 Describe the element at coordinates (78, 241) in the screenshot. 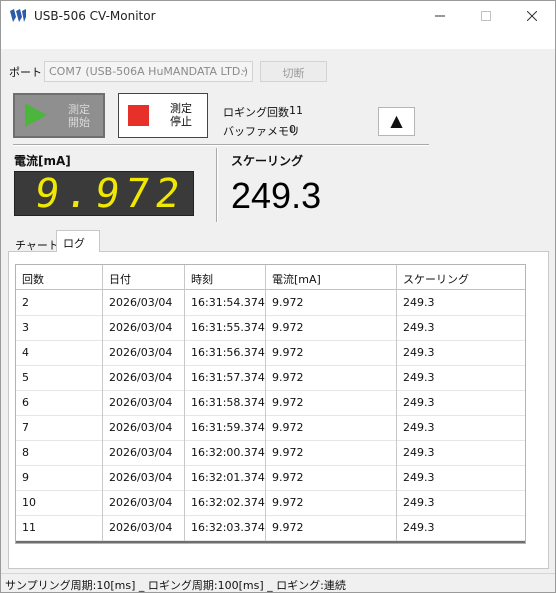

I see `tab-log: ログ` at that location.